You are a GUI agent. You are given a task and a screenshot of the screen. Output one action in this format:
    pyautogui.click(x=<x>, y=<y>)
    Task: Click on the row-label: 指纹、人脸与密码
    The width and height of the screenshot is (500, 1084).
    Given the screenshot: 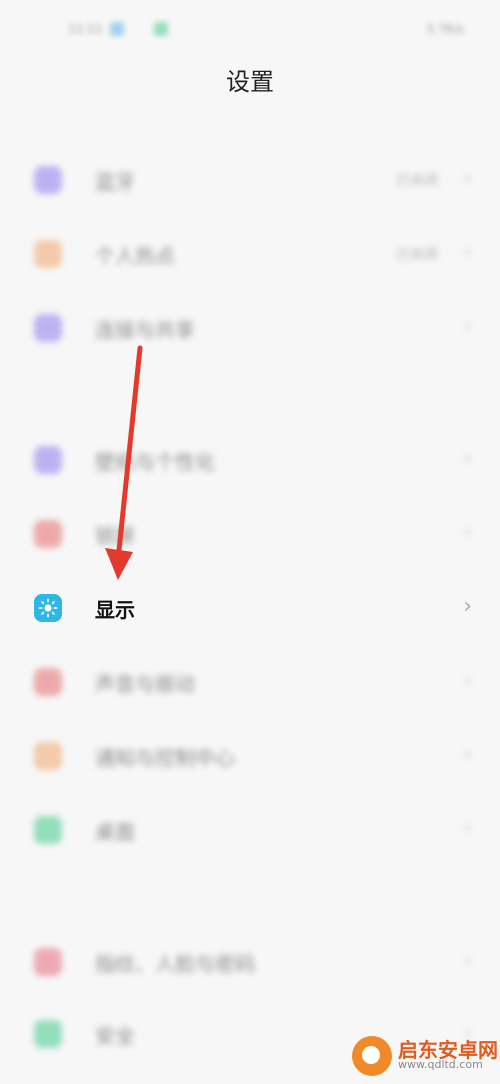 What is the action you would take?
    pyautogui.click(x=175, y=964)
    